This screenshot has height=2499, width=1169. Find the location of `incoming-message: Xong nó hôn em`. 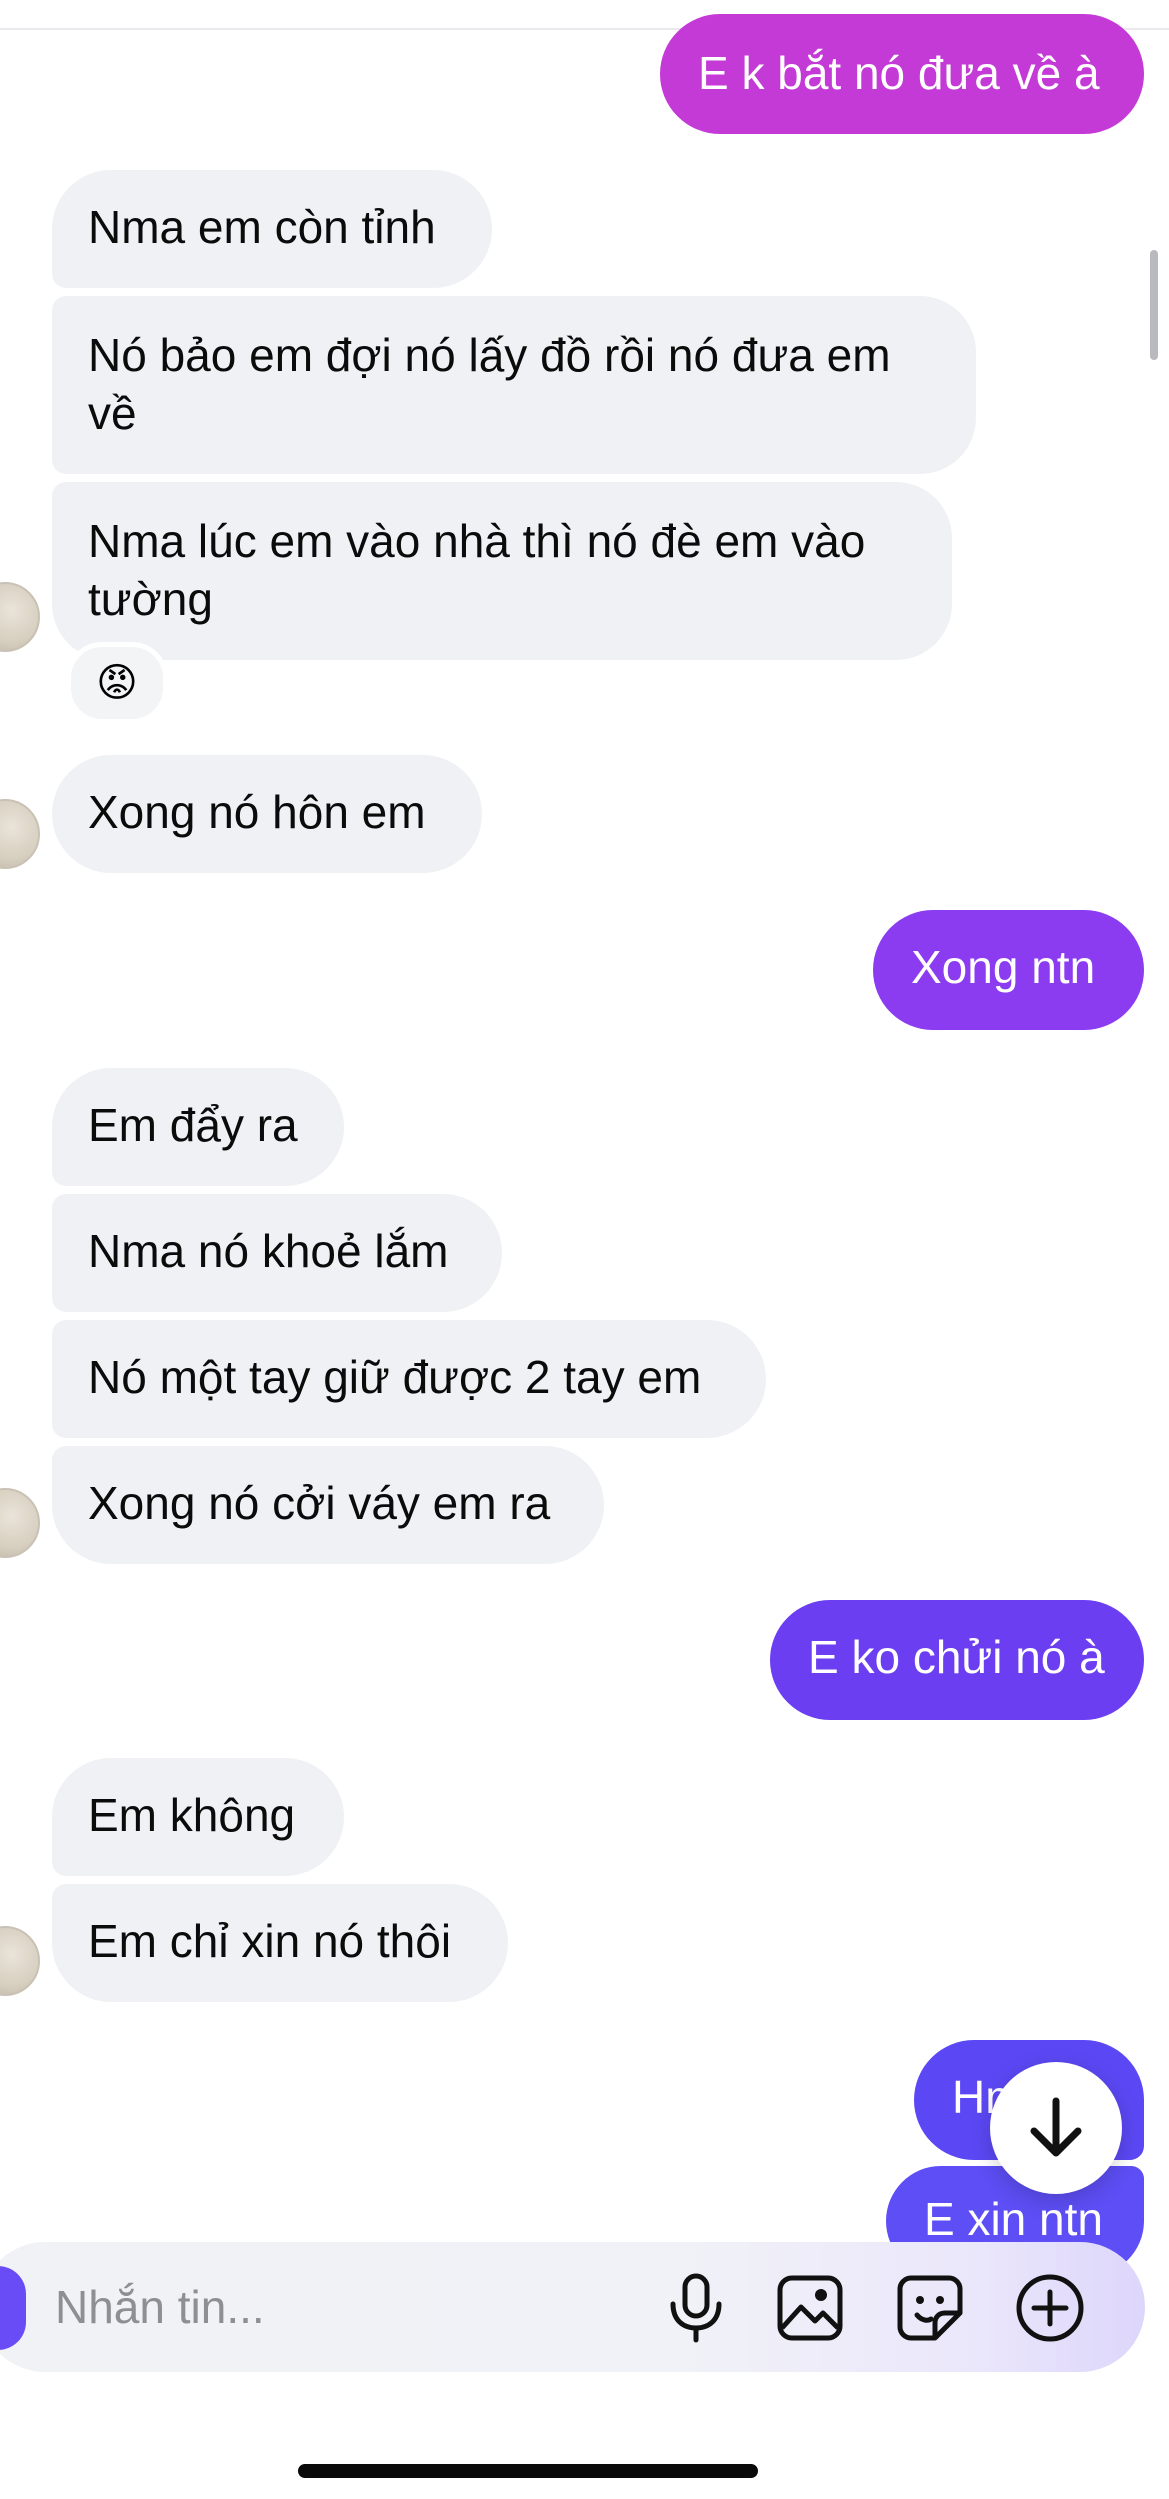

incoming-message: Xong nó hôn em is located at coordinates (267, 814).